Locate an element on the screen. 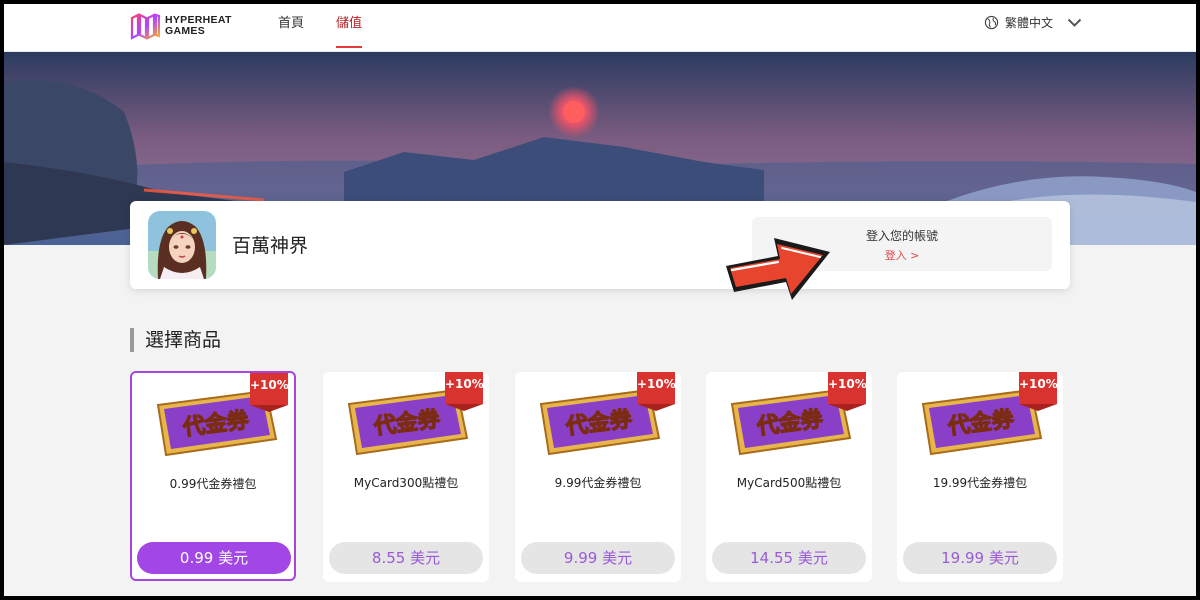 The height and width of the screenshot is (600, 1200). section-title: 選擇商品 is located at coordinates (175, 340).